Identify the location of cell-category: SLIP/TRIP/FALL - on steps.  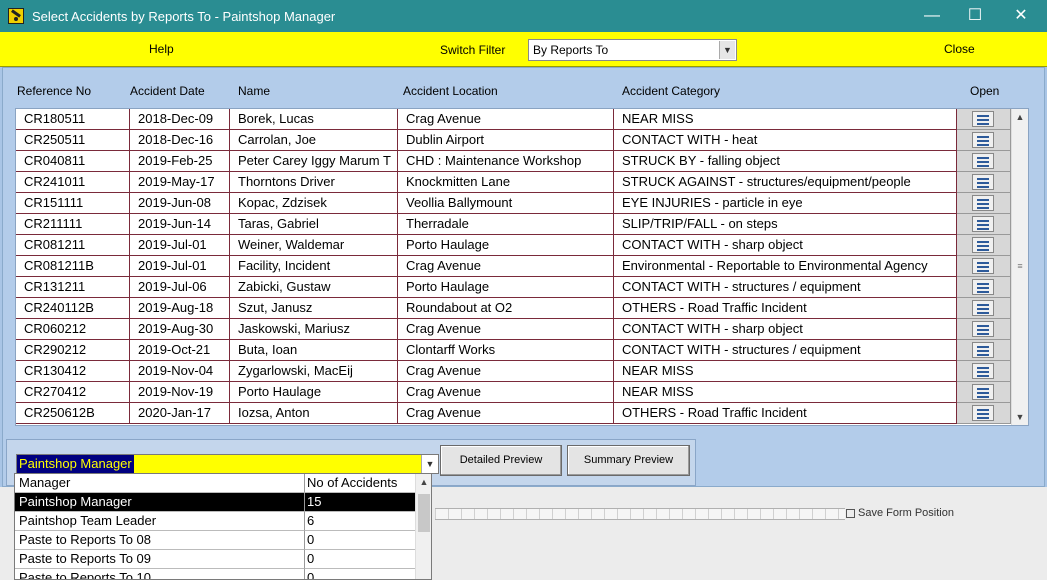
(785, 224).